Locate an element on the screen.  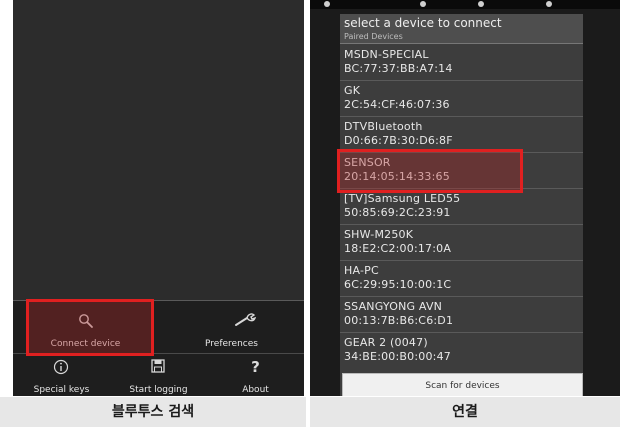
sensor-device-highlight is located at coordinates (430, 171).